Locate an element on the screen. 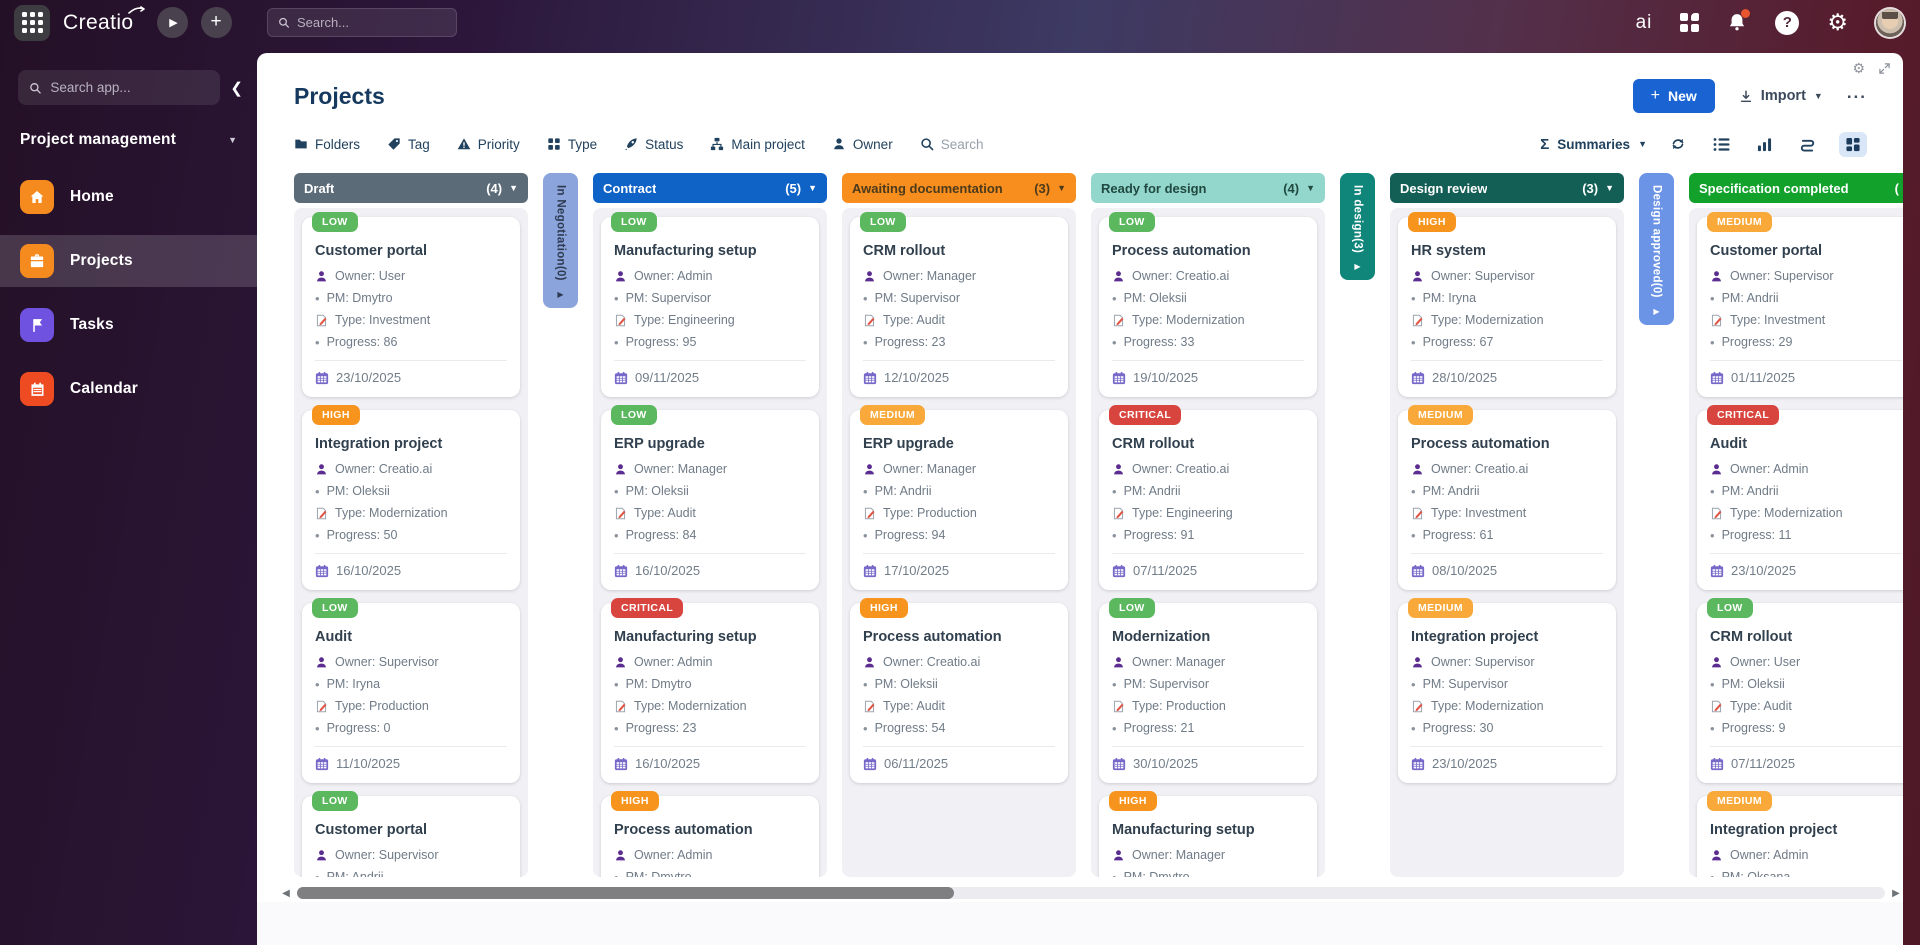  list-view-button is located at coordinates (1721, 144).